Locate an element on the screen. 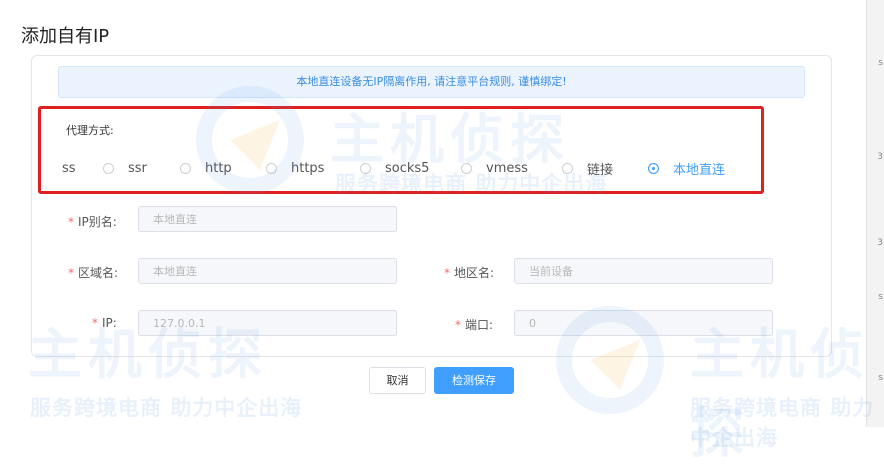 This screenshot has width=884, height=468. port-input: 0 is located at coordinates (643, 323).